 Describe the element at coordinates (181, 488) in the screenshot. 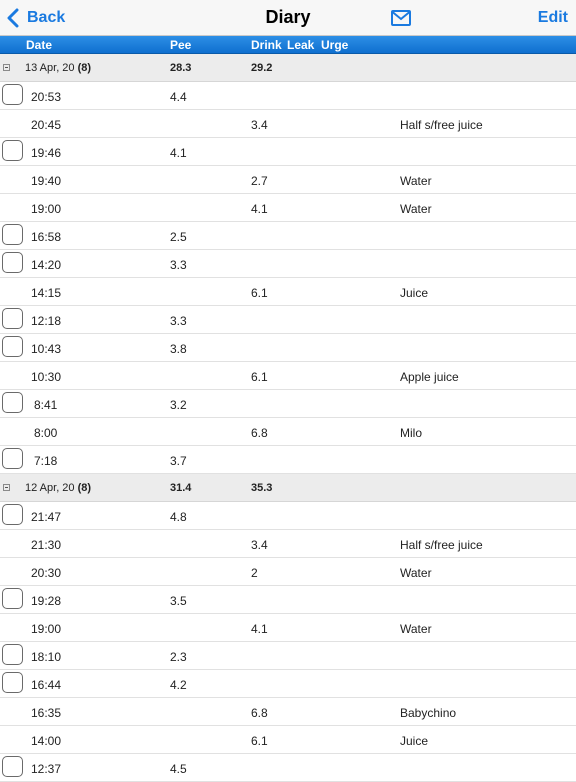

I see `group-pee-total: 31.4` at that location.